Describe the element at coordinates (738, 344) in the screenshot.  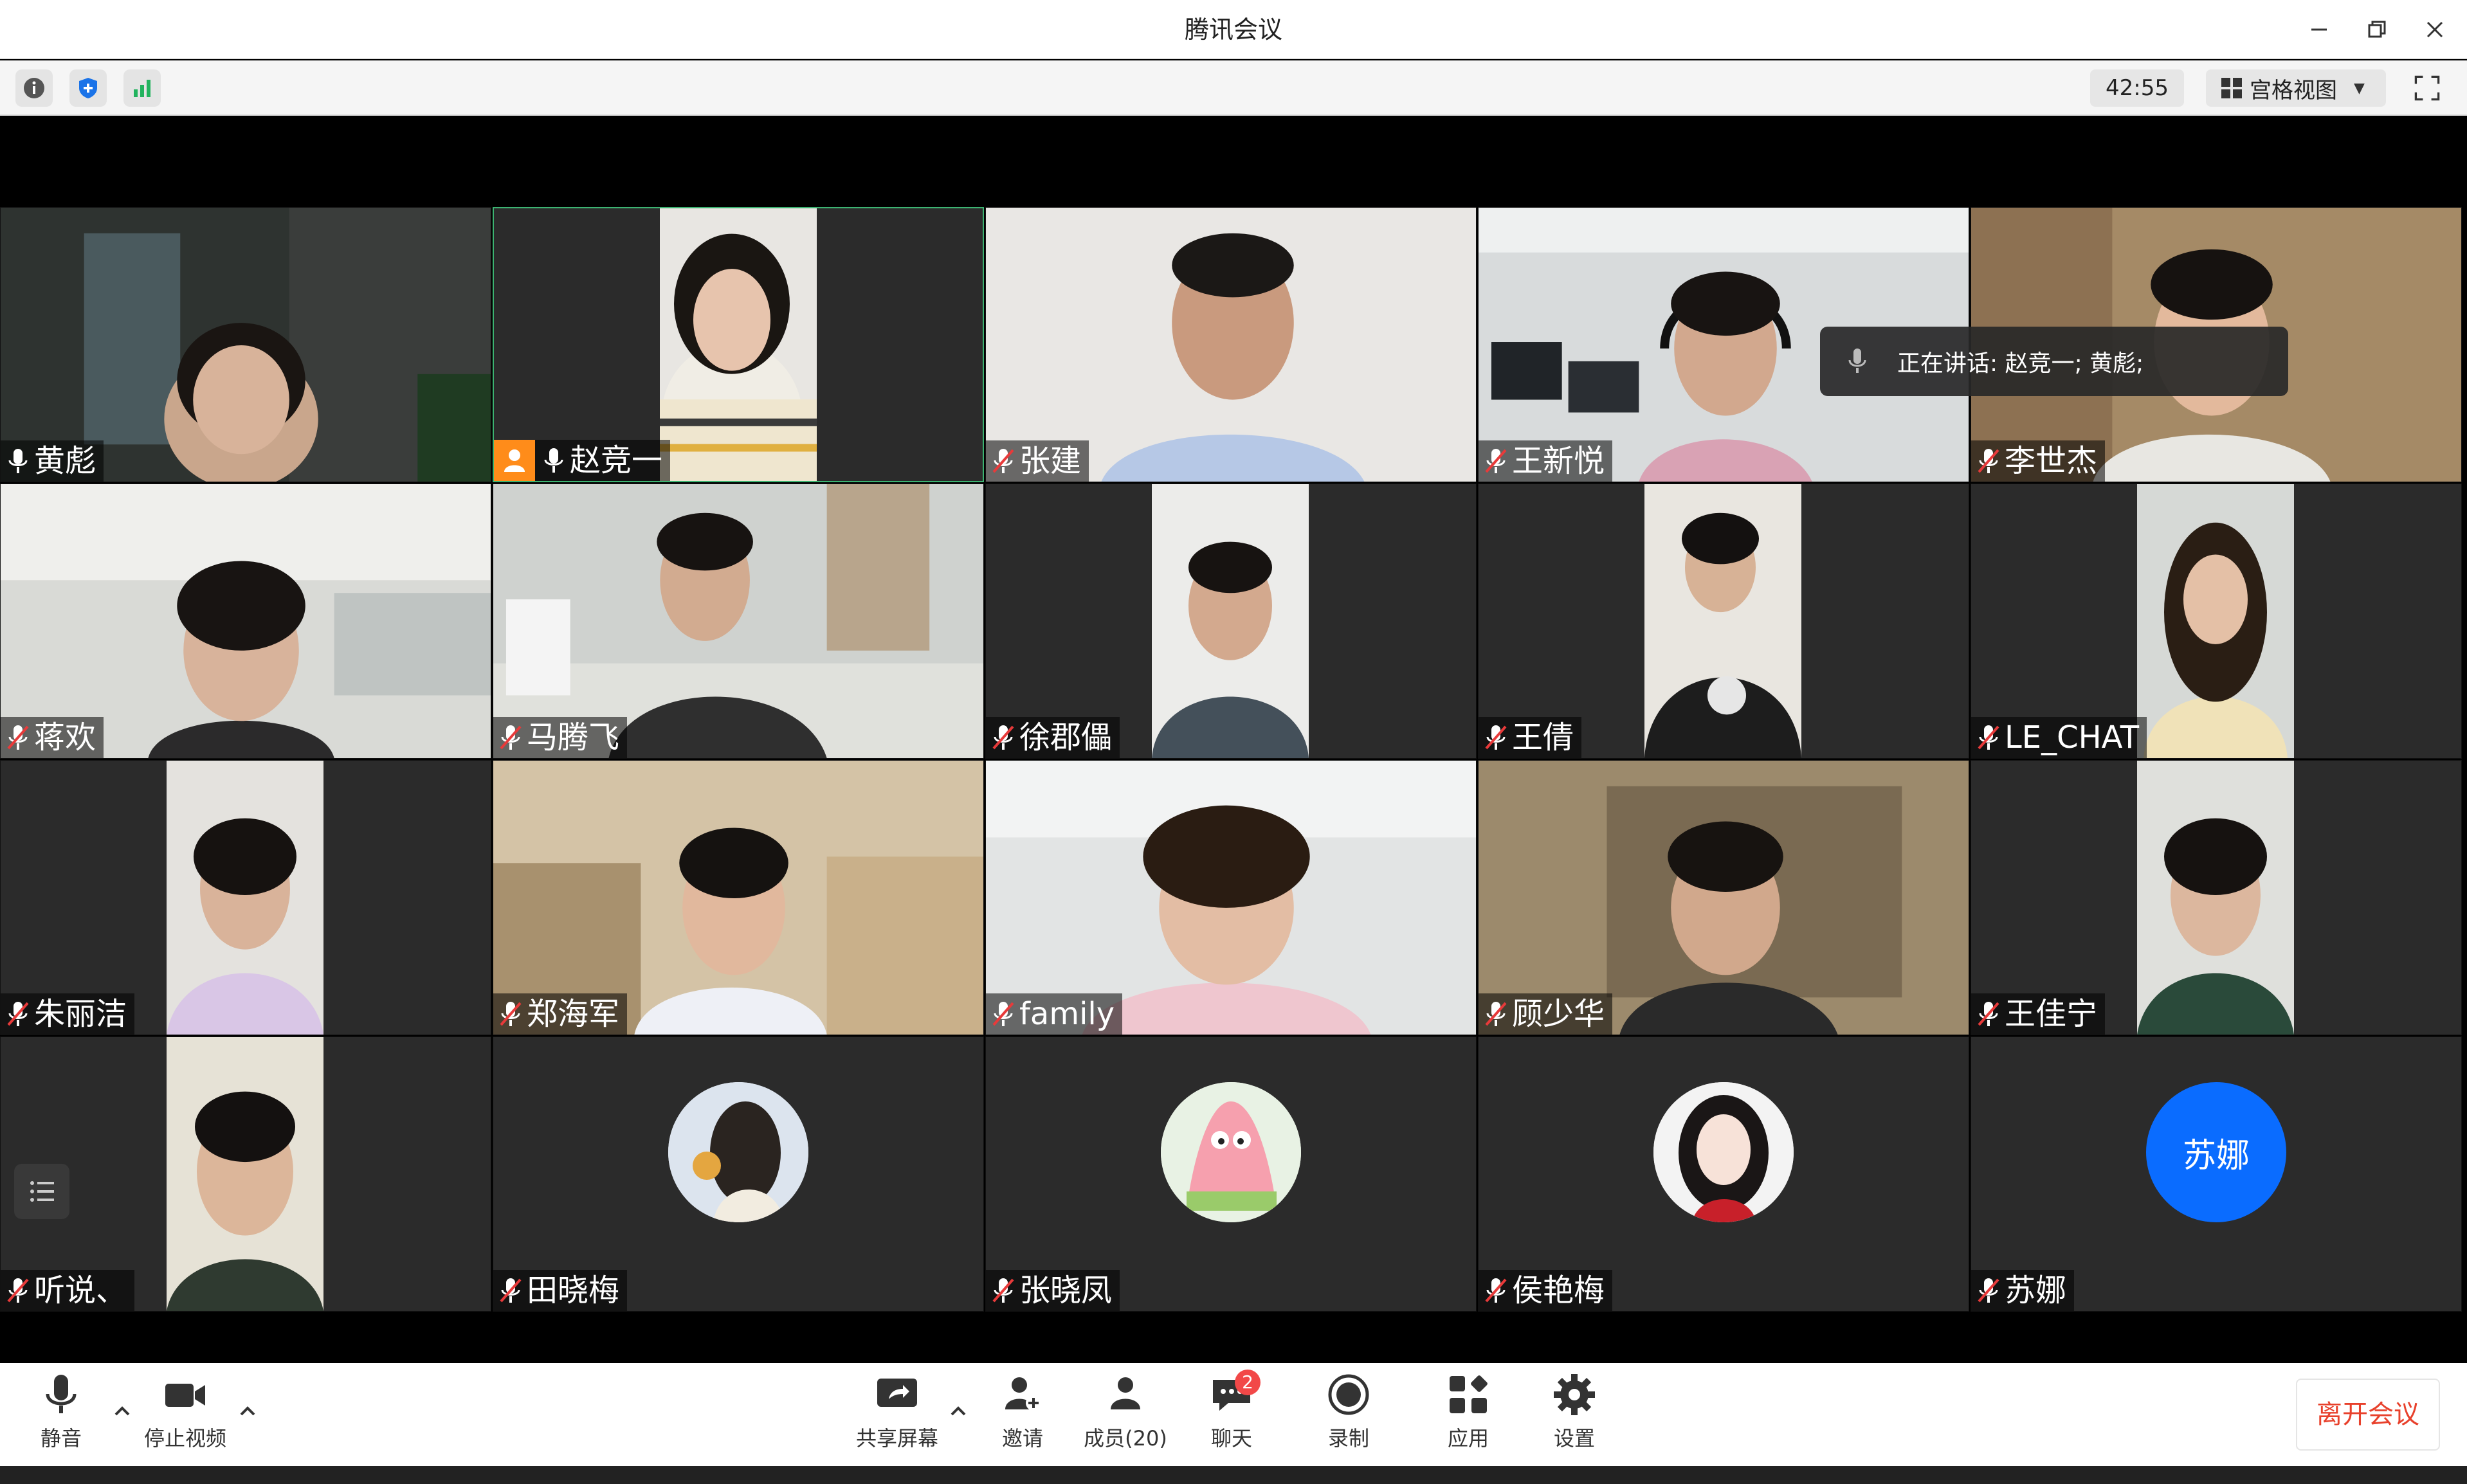
I see `video-tile: 赵竞一` at that location.